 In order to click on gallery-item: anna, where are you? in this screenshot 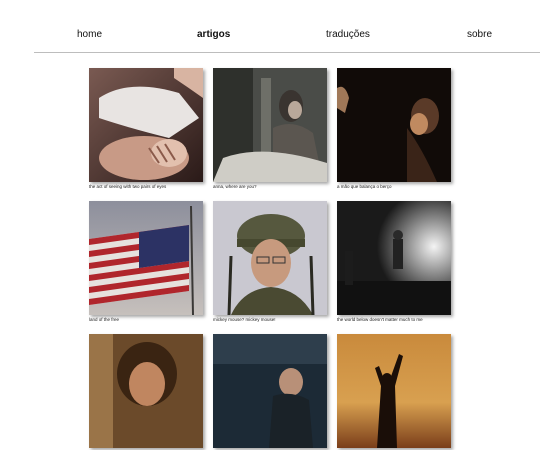, I will do `click(271, 129)`.